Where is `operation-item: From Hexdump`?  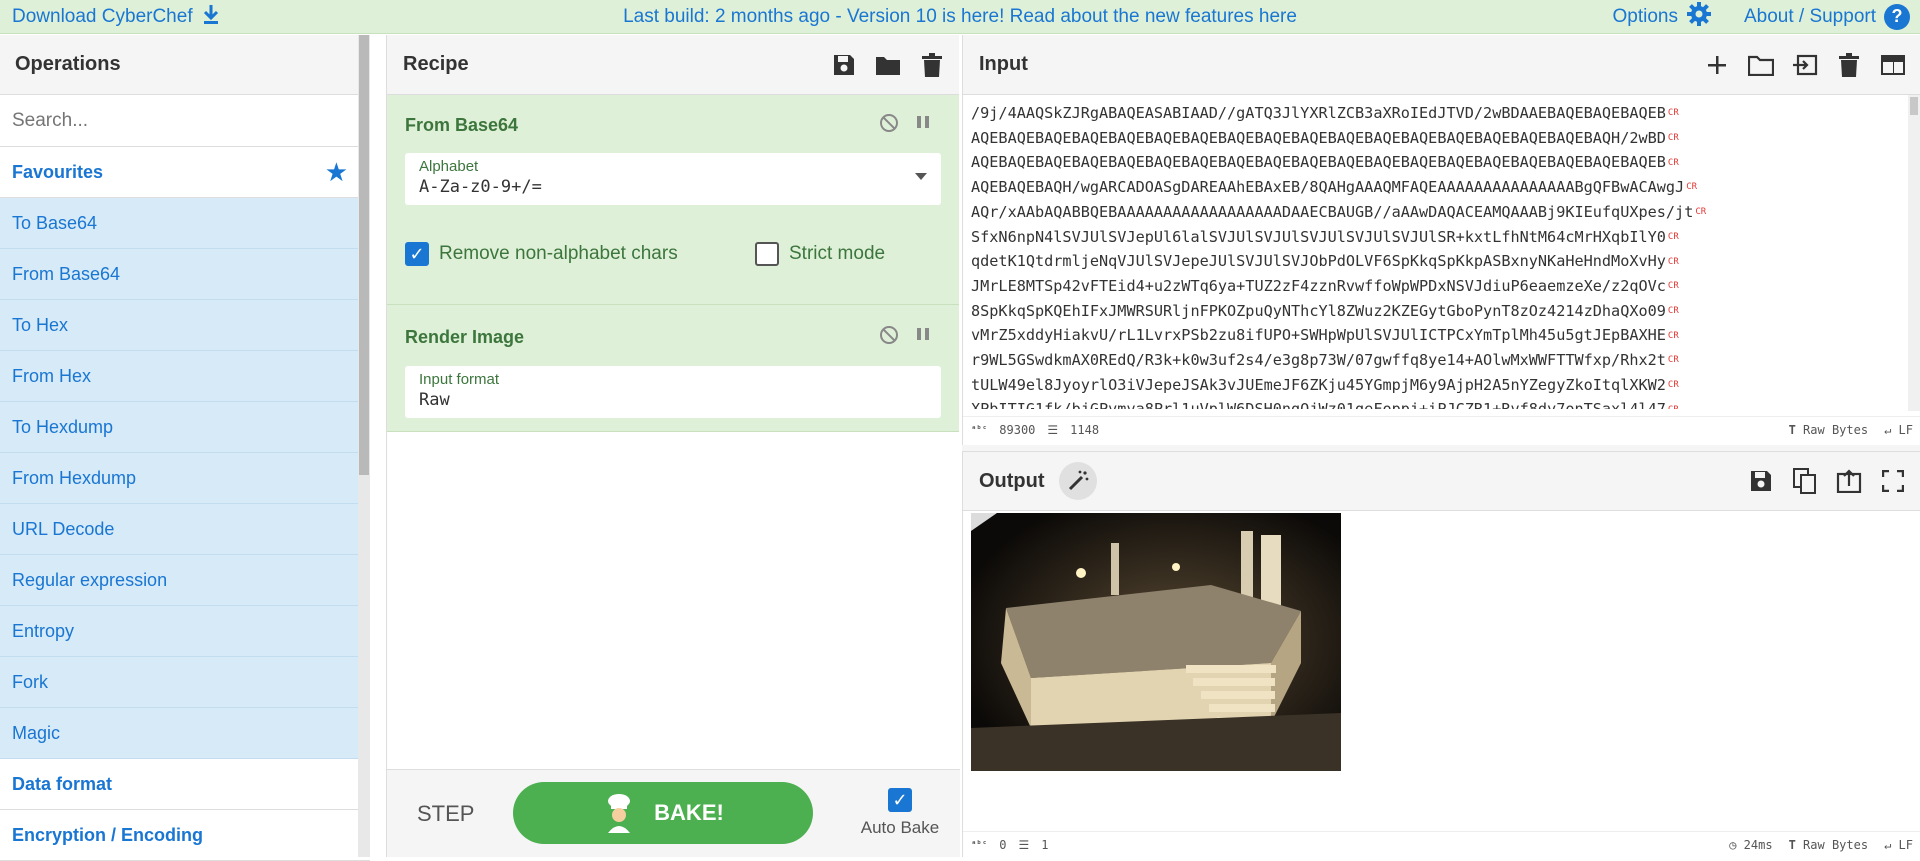 operation-item: From Hexdump is located at coordinates (185, 478).